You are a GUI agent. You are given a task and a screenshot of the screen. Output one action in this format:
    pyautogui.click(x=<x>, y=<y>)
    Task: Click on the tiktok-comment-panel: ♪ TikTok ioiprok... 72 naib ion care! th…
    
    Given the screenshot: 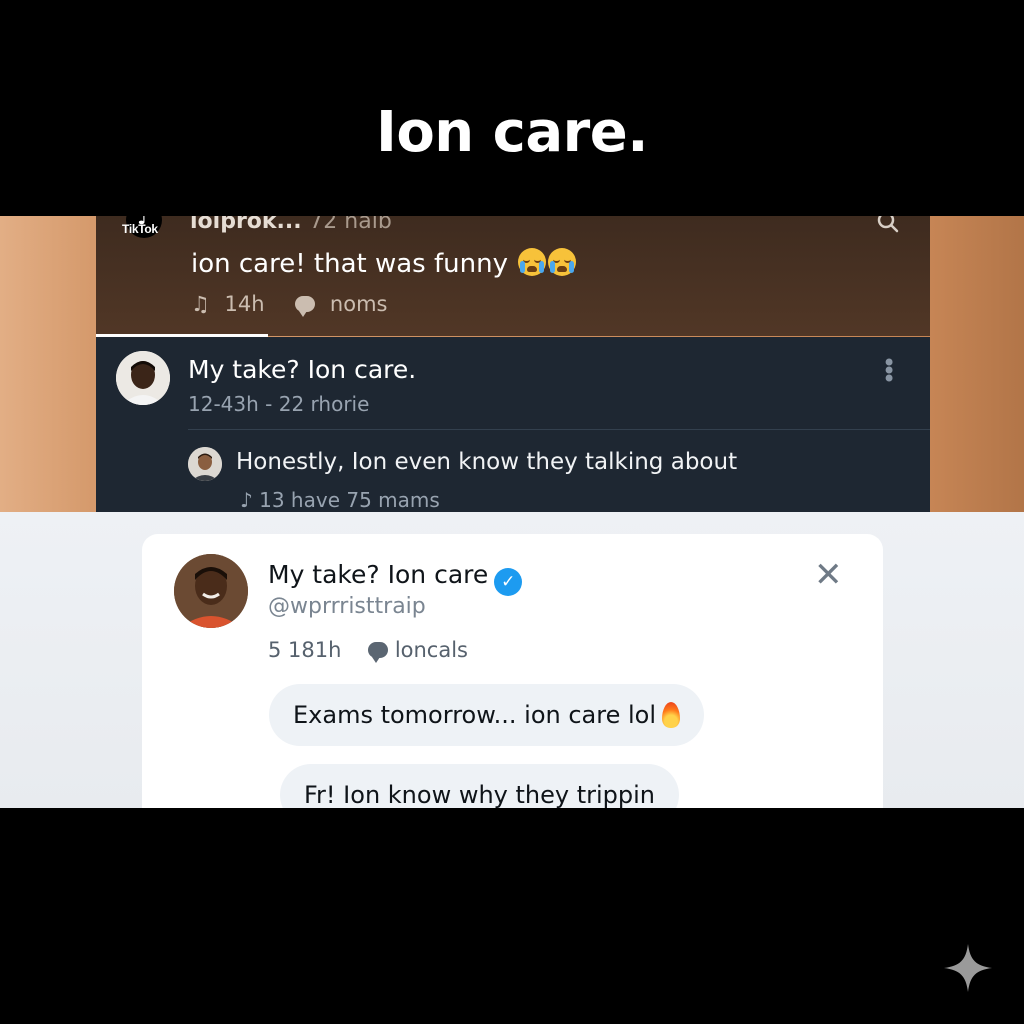 What is the action you would take?
    pyautogui.click(x=513, y=276)
    